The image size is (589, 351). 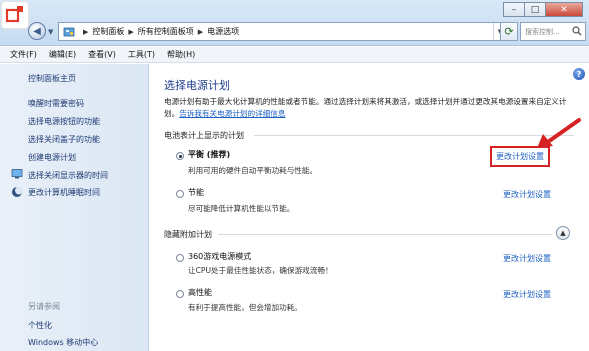 I want to click on search-icon, so click(x=577, y=31).